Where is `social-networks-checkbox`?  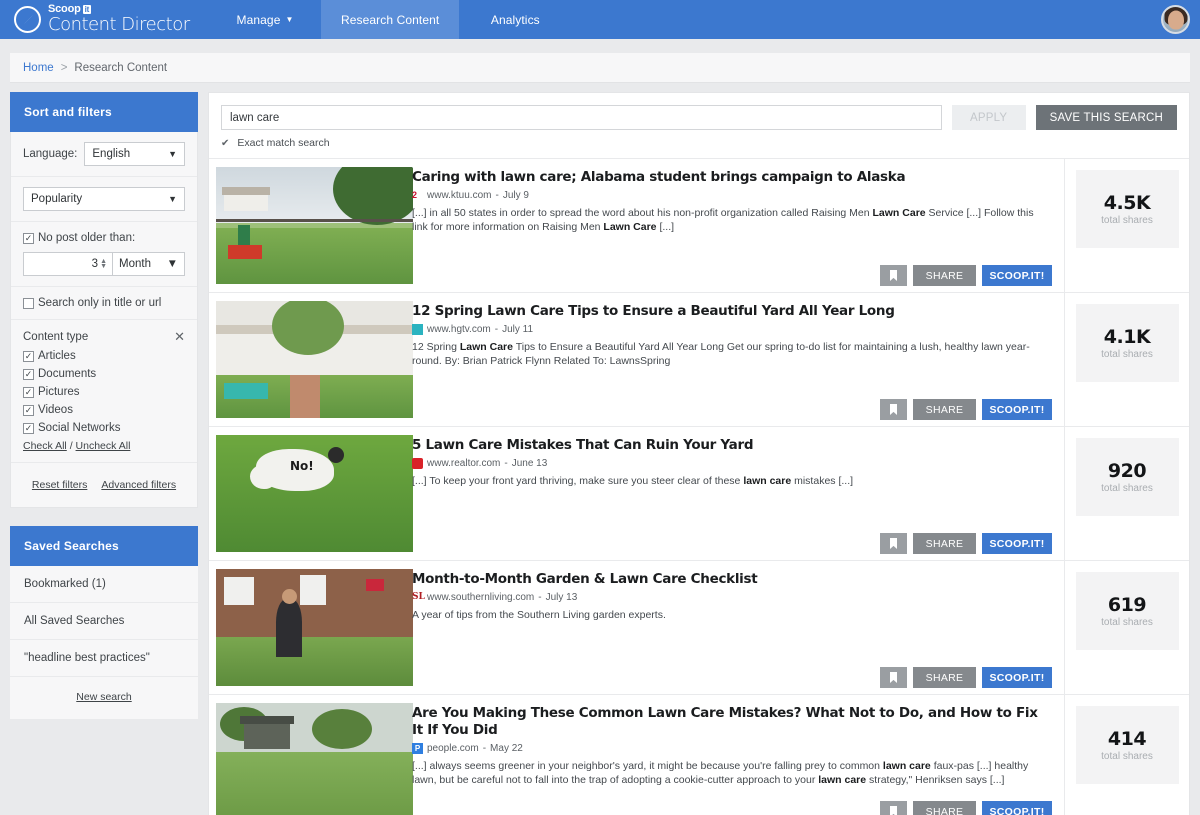
social-networks-checkbox is located at coordinates (28, 428).